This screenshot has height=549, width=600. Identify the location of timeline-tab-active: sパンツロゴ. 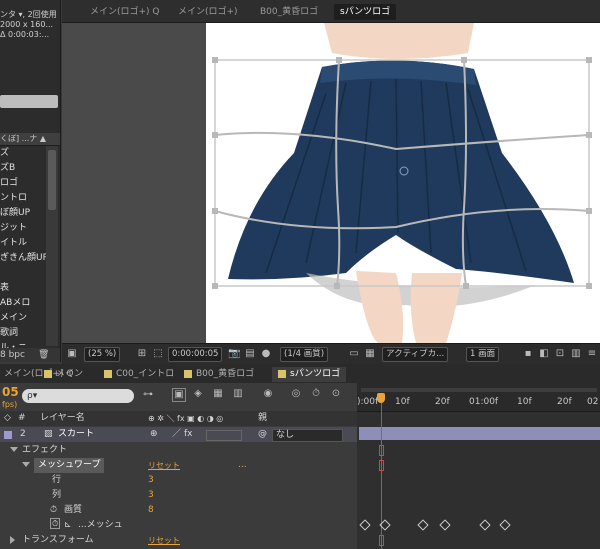
(309, 374).